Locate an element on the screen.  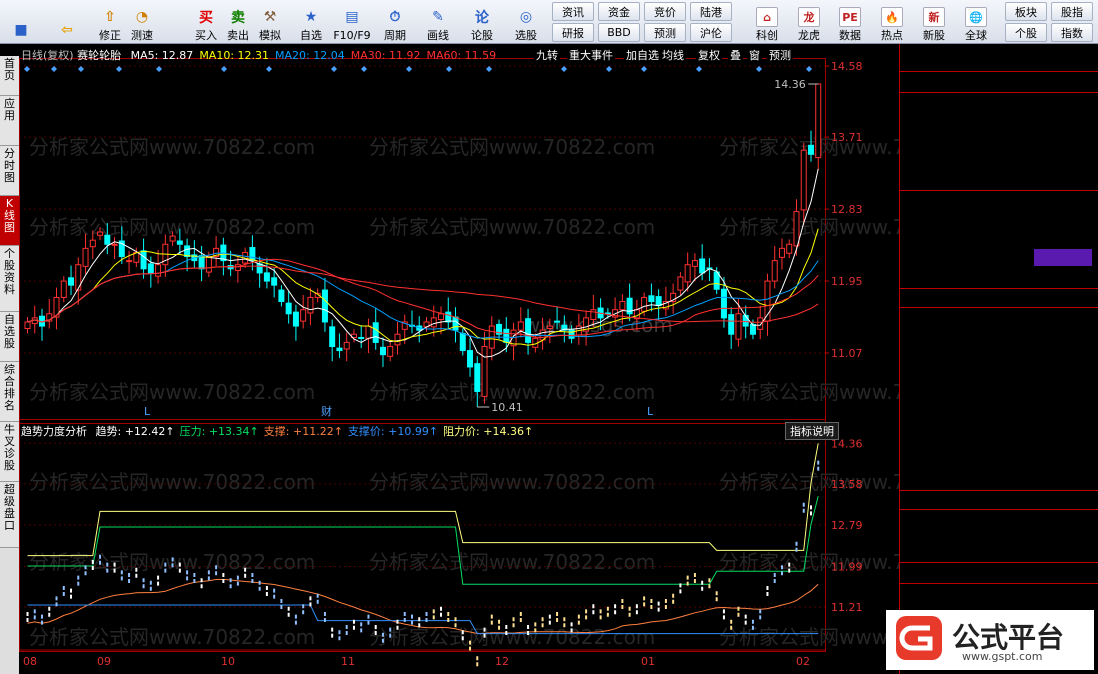
left-tab: 首页 is located at coordinates (9, 76).